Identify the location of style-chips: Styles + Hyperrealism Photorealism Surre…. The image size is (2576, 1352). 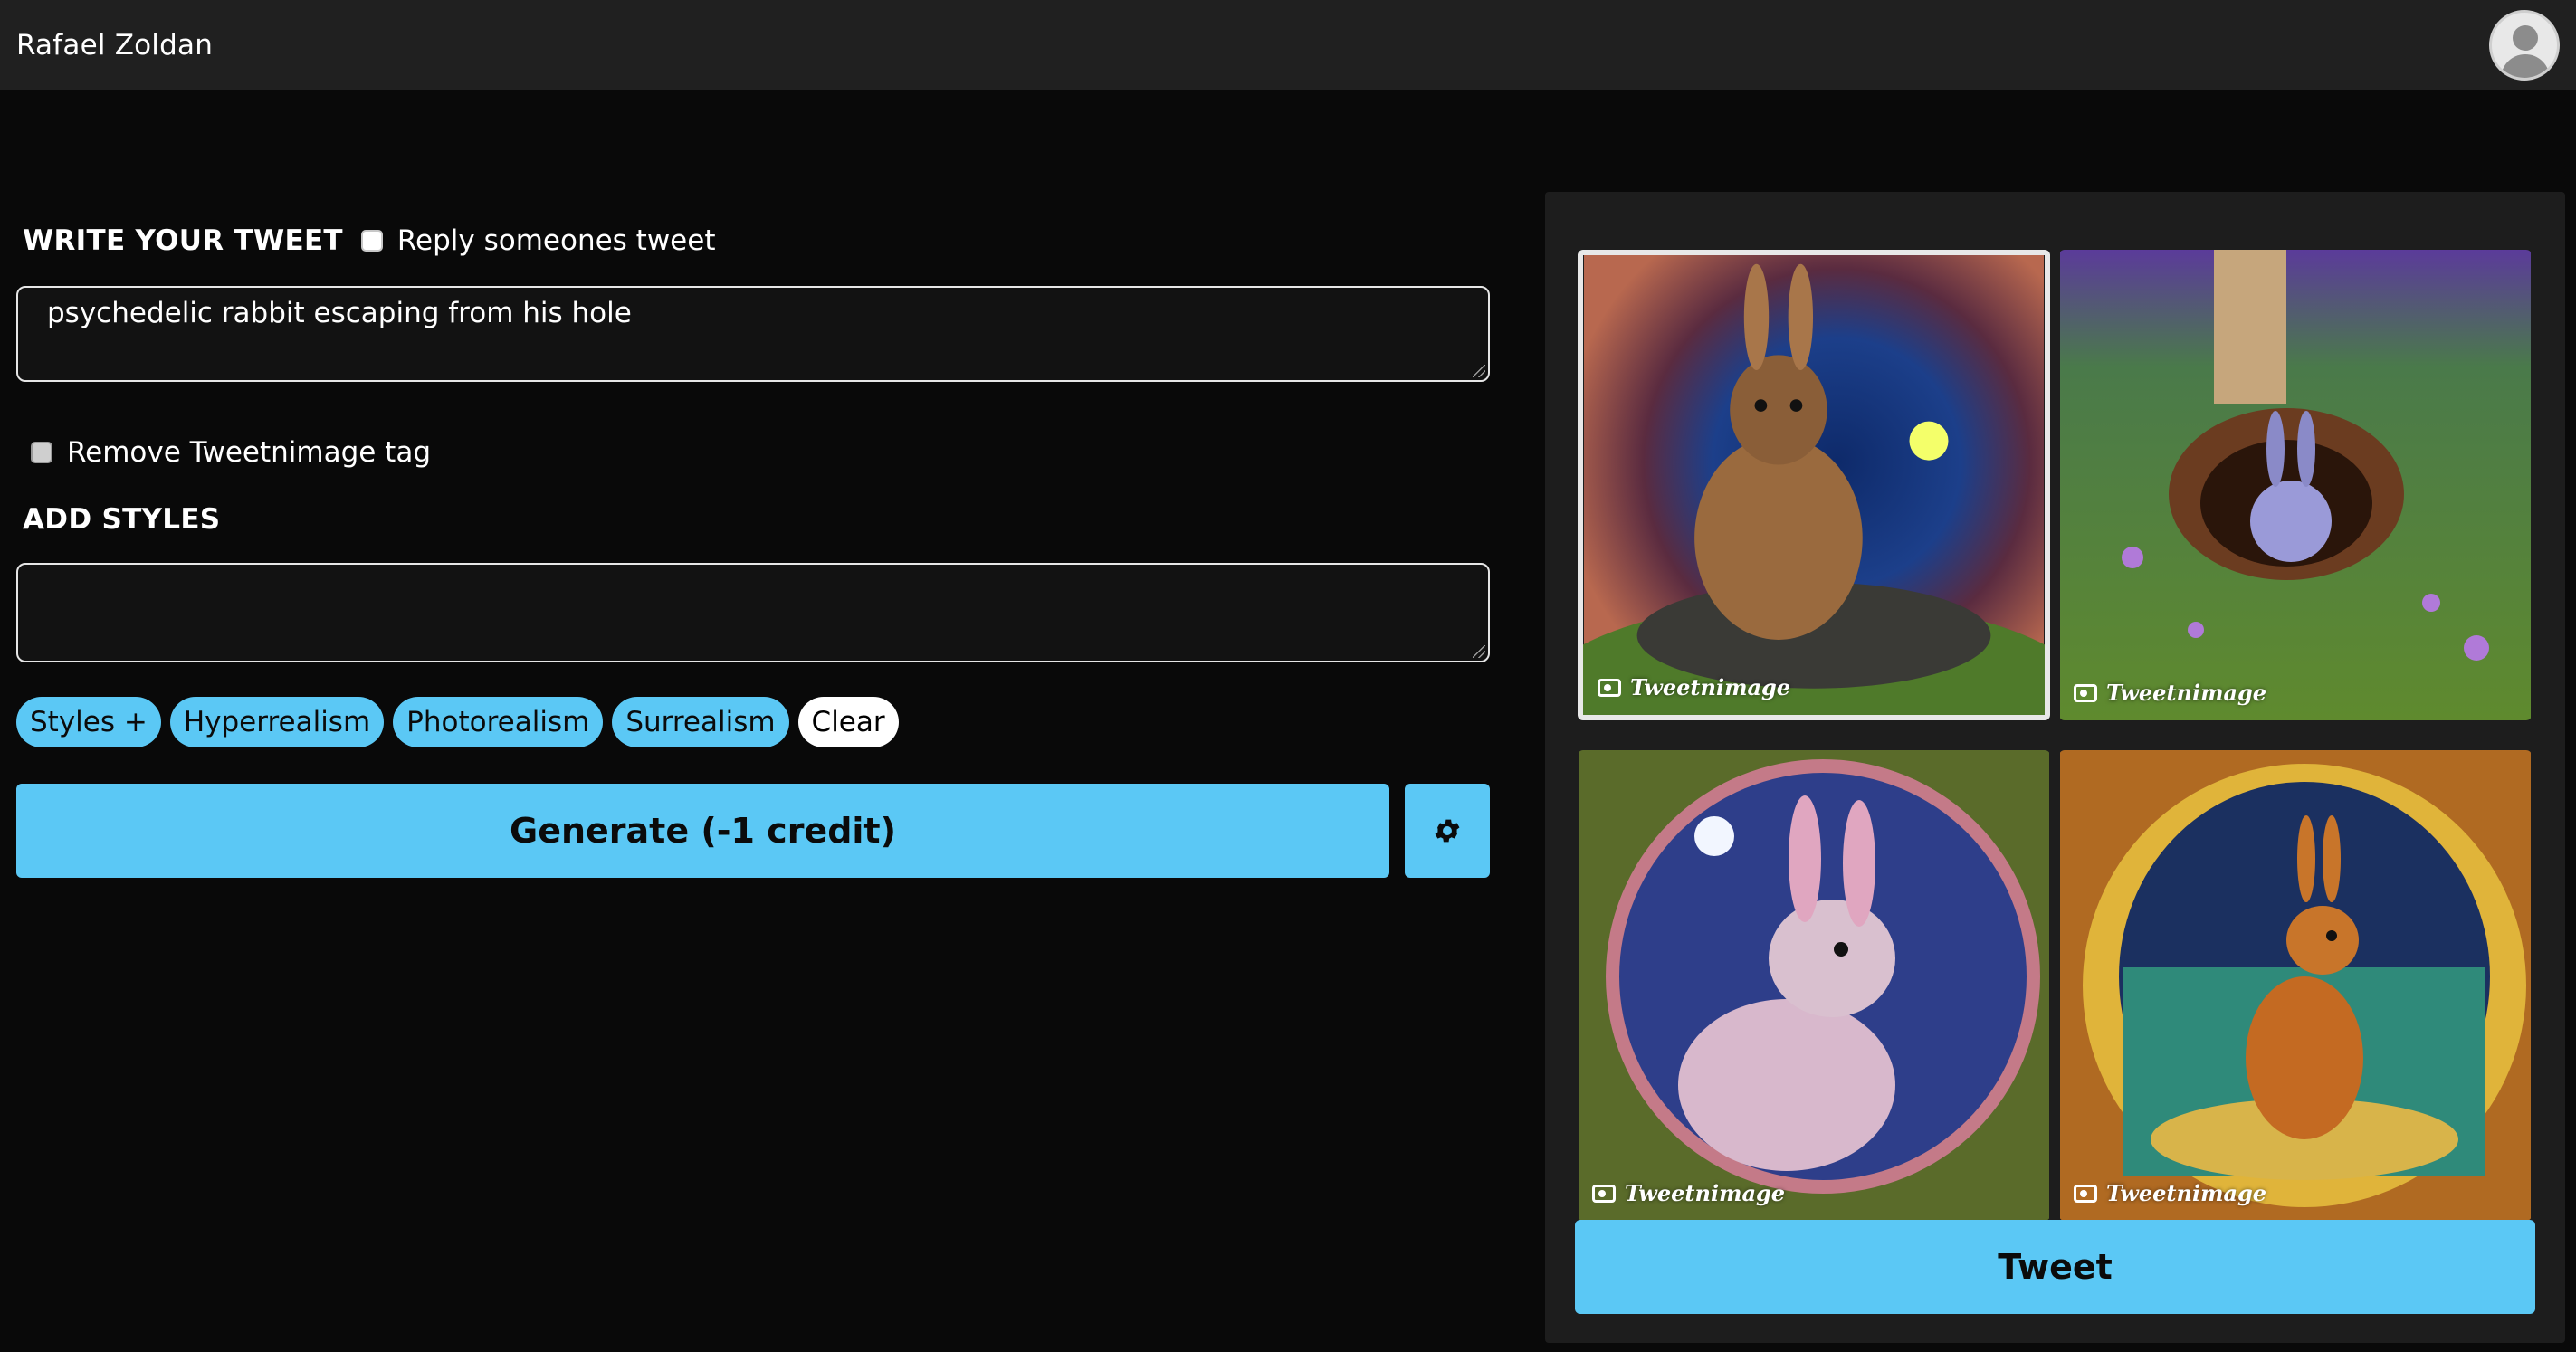
(458, 722).